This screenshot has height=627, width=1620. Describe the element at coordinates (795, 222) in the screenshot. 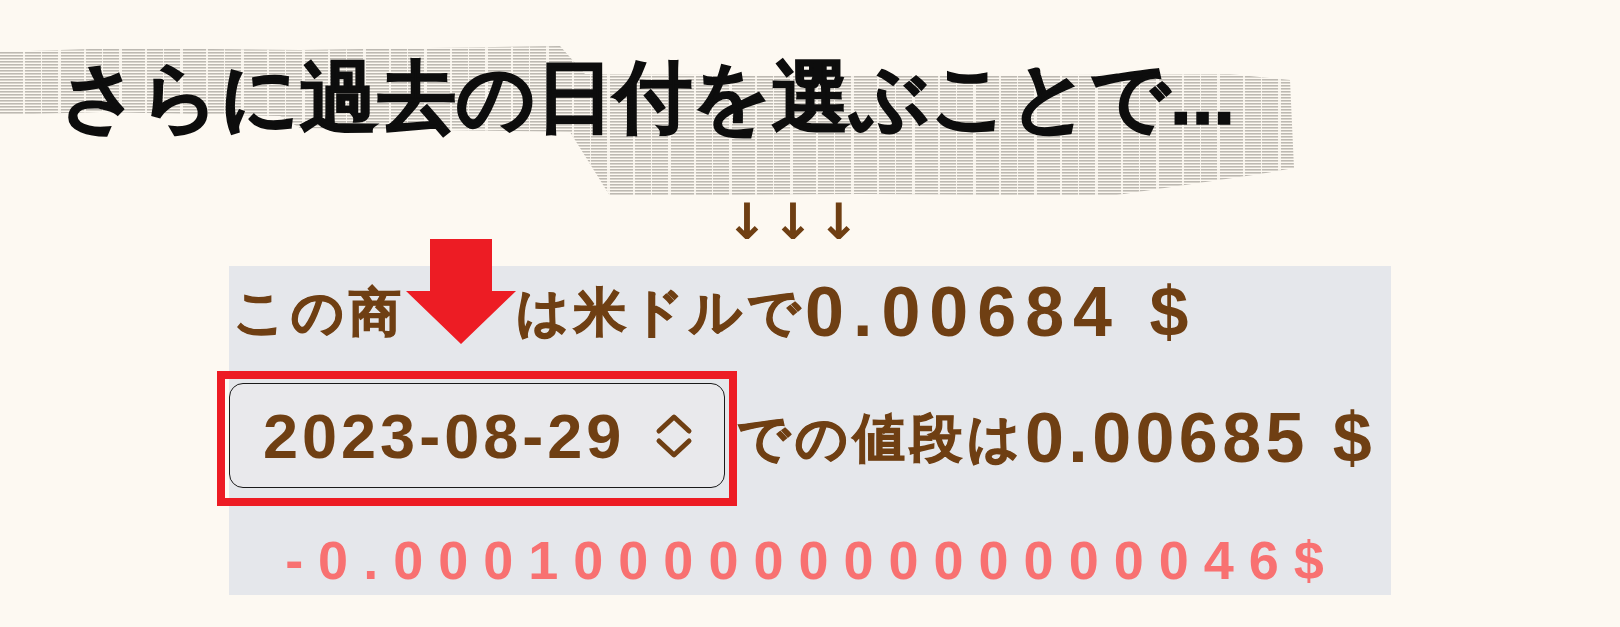

I see `down-arrows-text: ↓↓↓` at that location.